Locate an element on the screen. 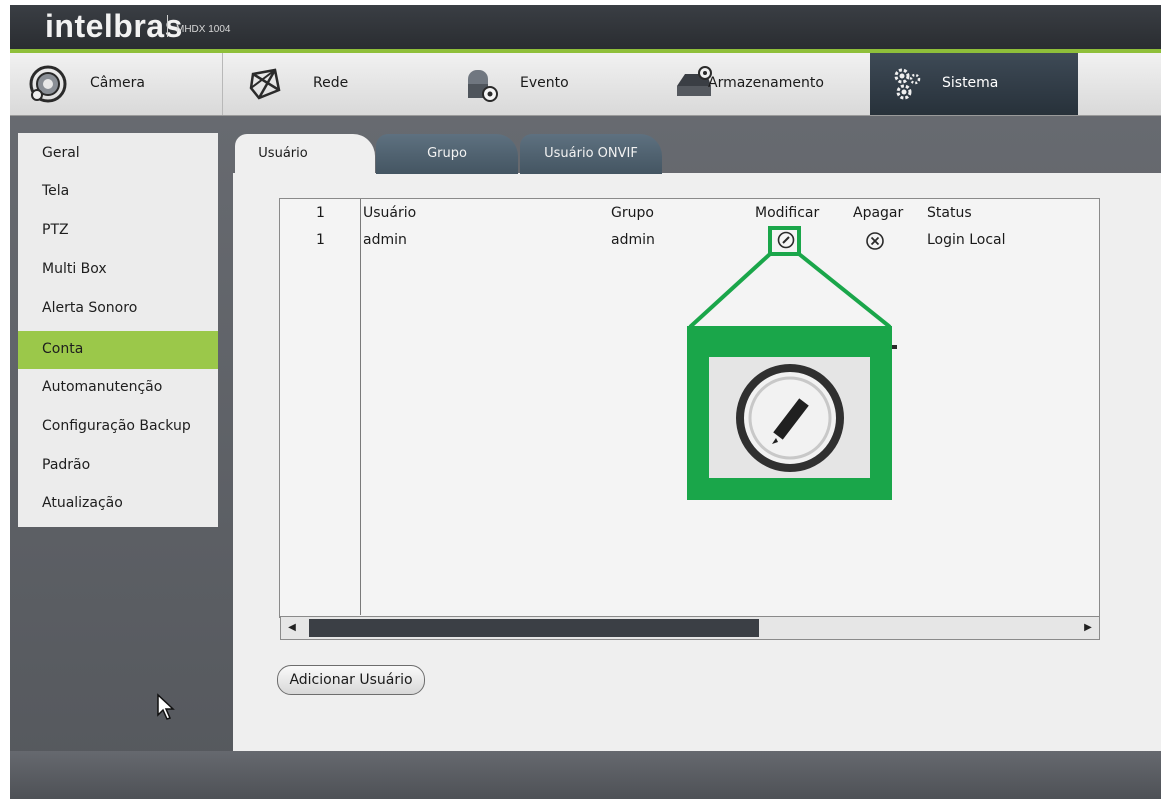 The height and width of the screenshot is (799, 1161). zoom-callout-lines is located at coordinates (792, 300).